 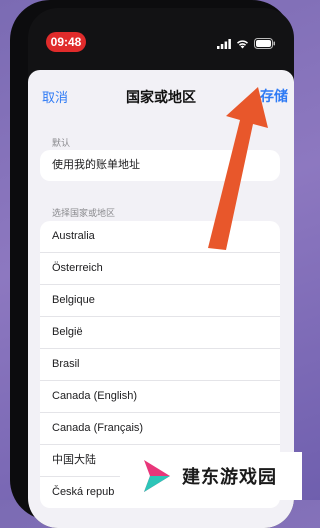 I want to click on list-item-osterreich: Österreich, so click(x=160, y=269).